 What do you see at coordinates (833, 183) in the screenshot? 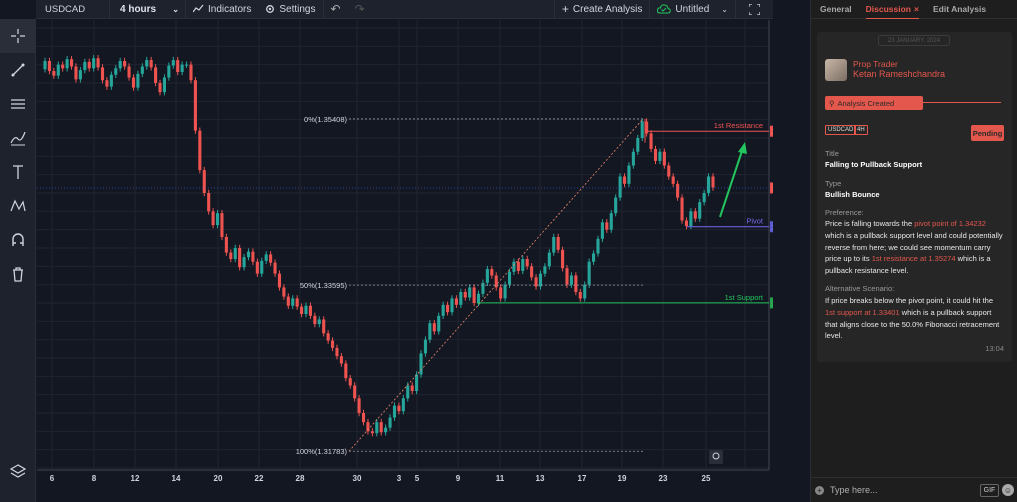
I see `type-label: Type` at bounding box center [833, 183].